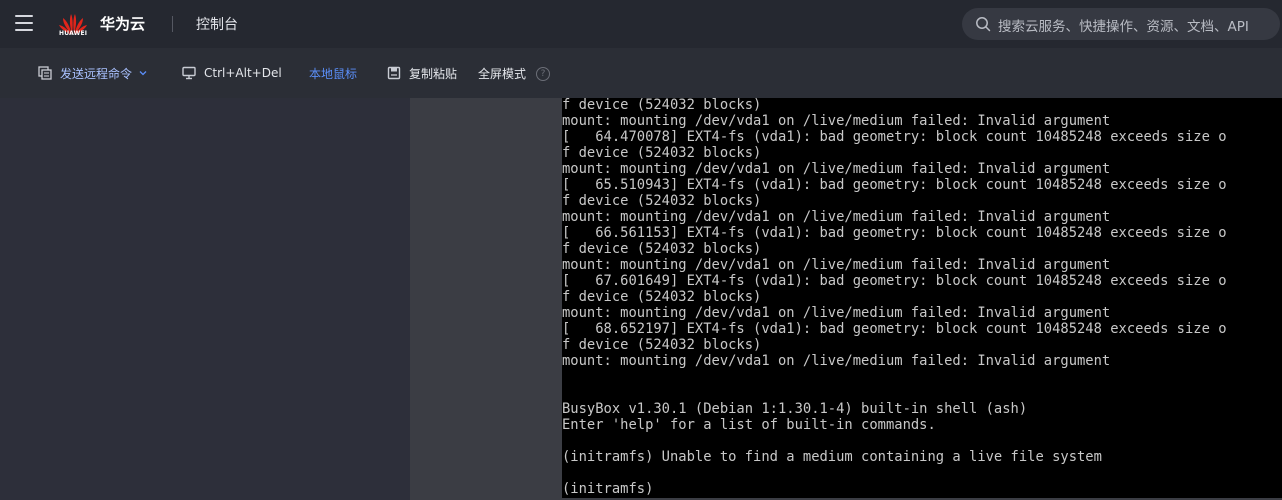  I want to click on local-mouse-button: 本地鼠标, so click(333, 73).